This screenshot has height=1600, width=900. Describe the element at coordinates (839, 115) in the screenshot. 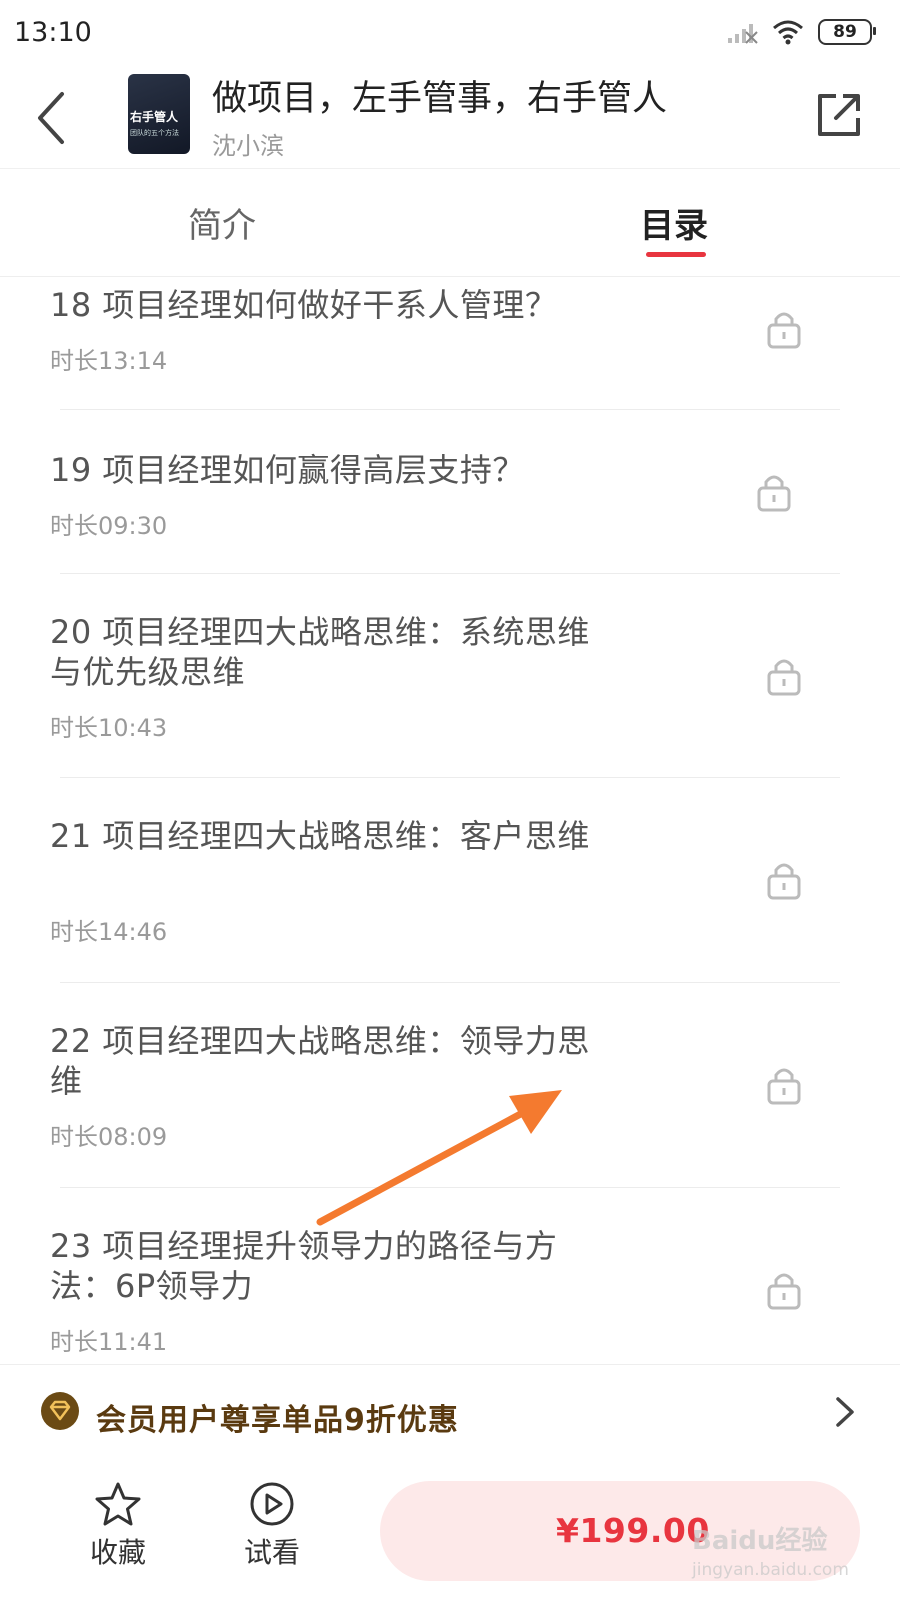

I see `share-icon` at that location.